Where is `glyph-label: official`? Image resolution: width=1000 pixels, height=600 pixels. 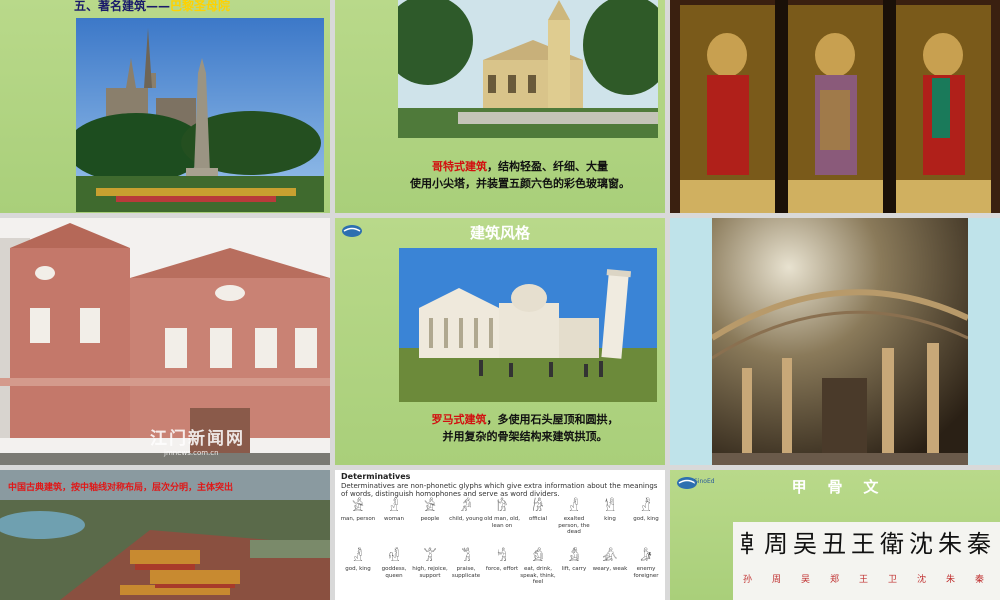
glyph-label: official is located at coordinates (538, 519).